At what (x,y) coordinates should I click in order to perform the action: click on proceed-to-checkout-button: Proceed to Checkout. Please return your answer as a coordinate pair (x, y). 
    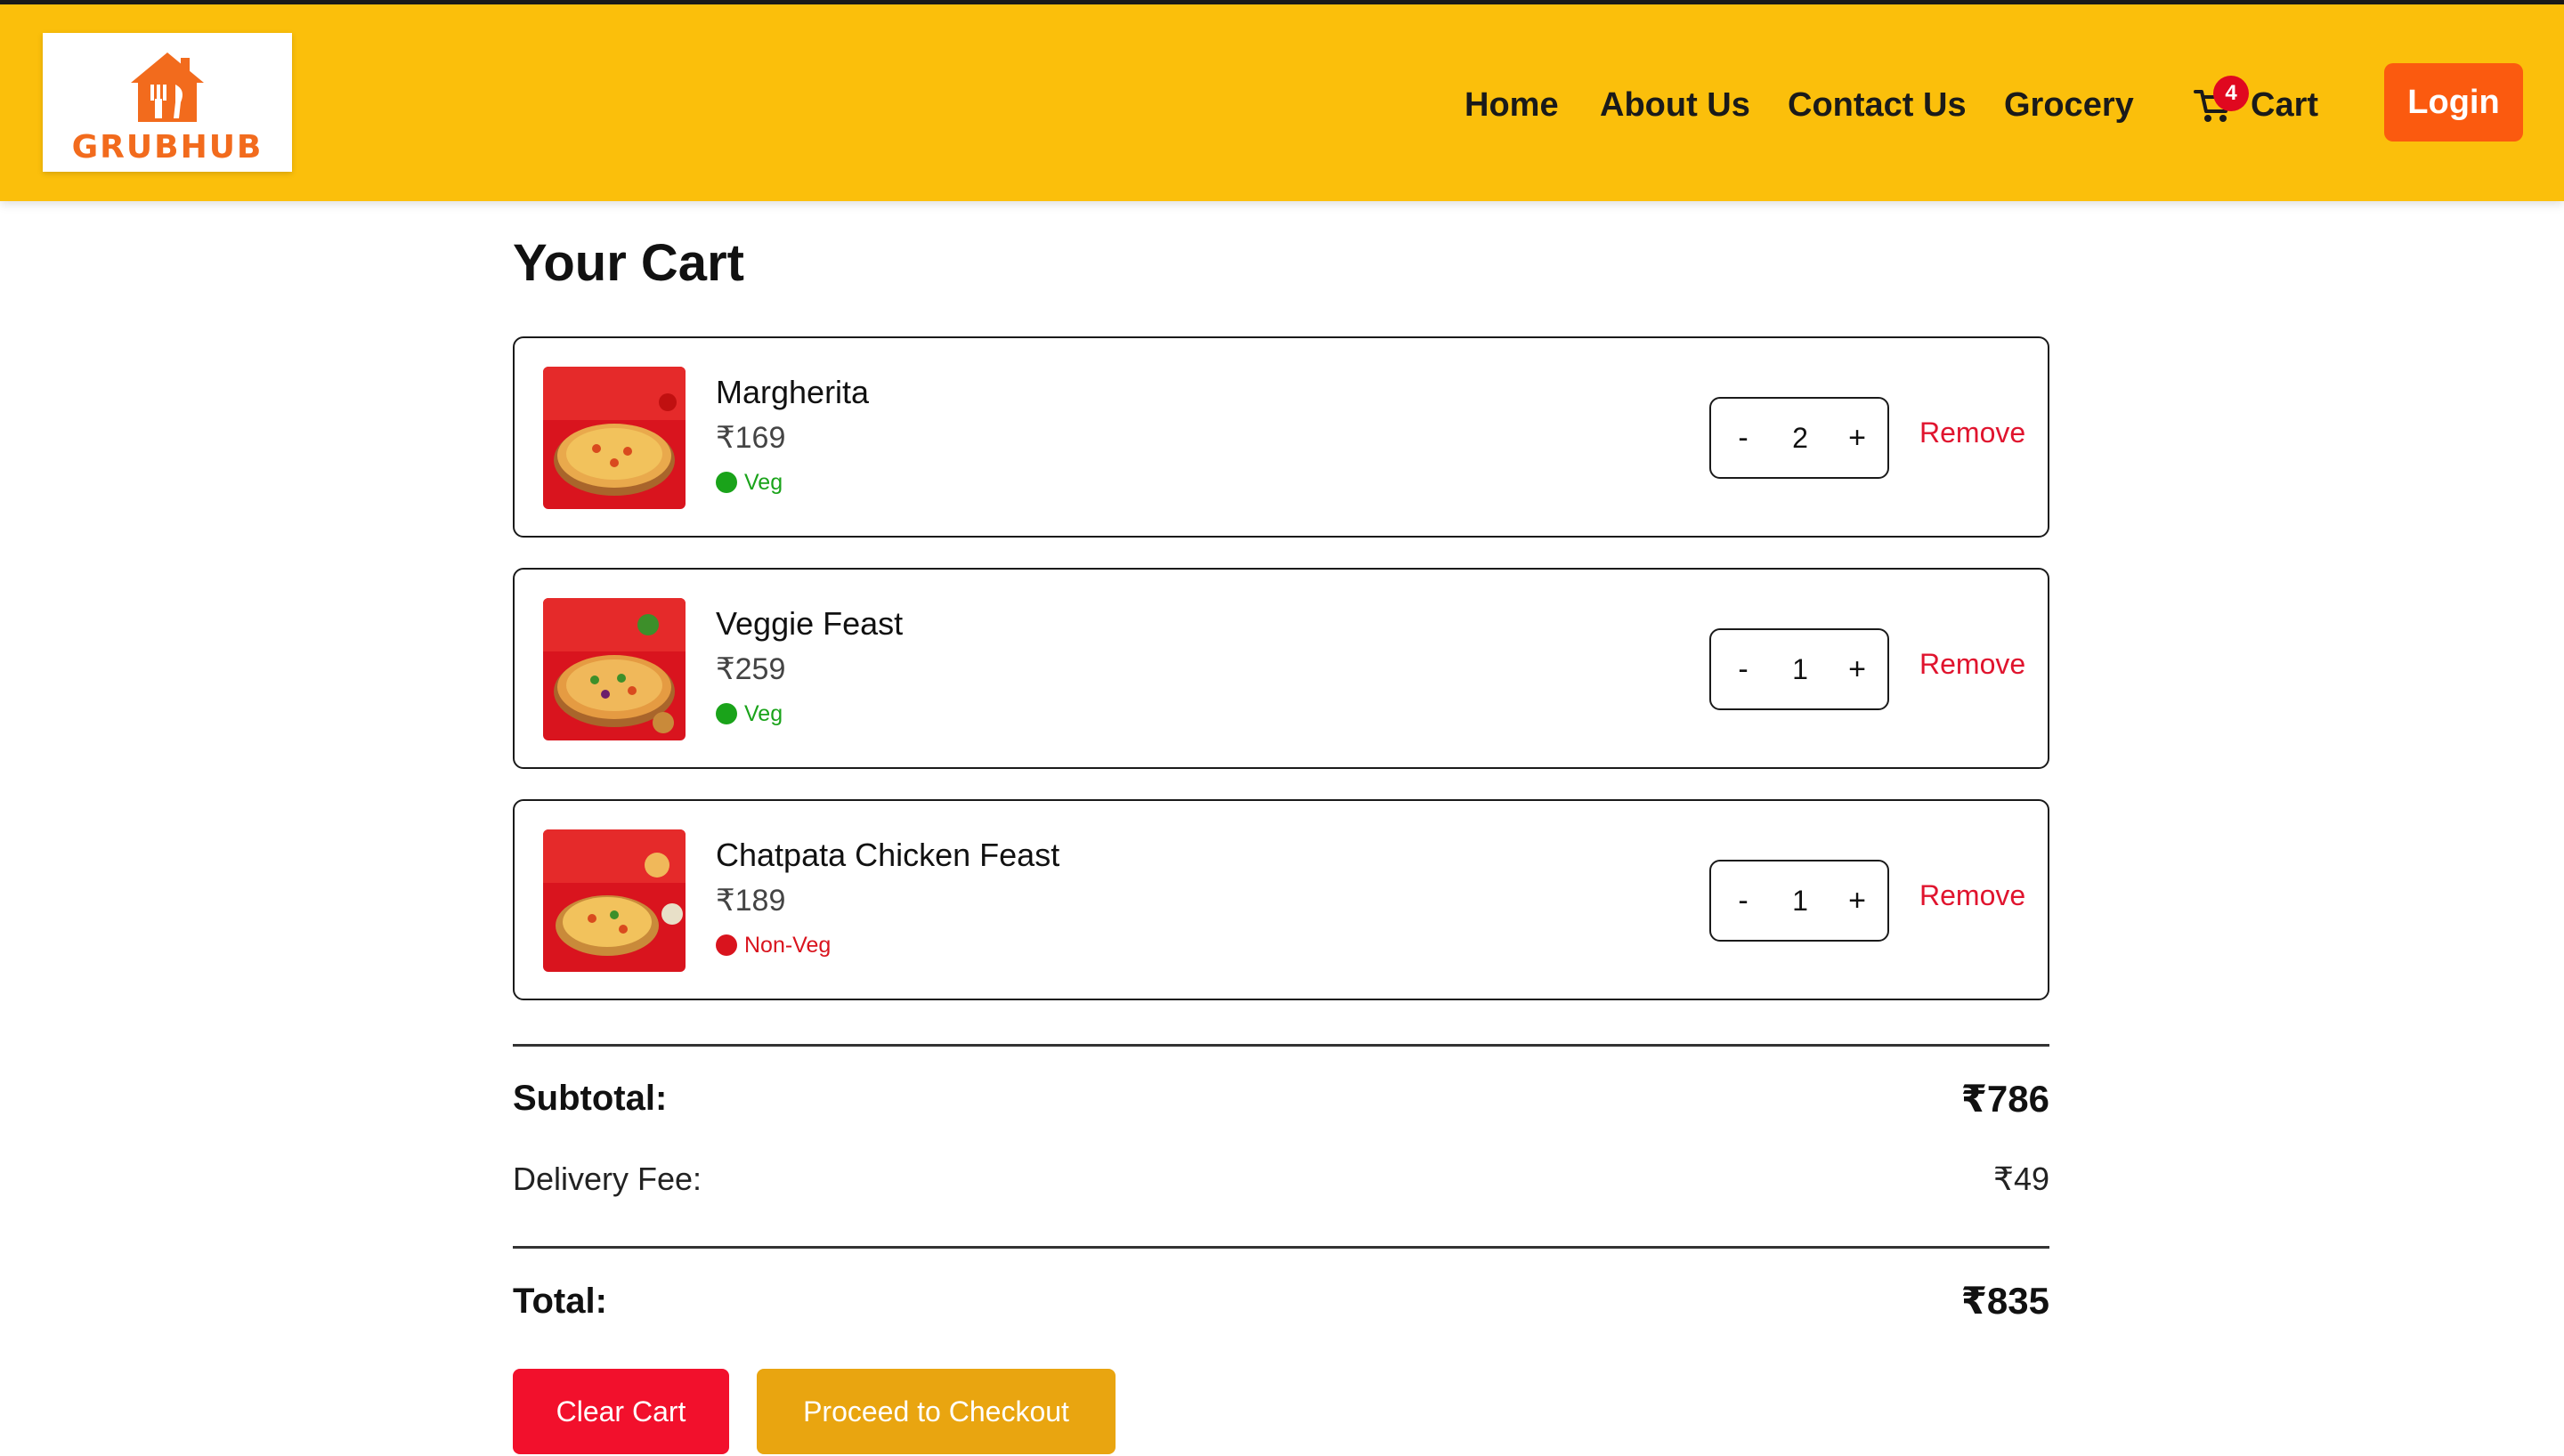
    Looking at the image, I should click on (936, 1411).